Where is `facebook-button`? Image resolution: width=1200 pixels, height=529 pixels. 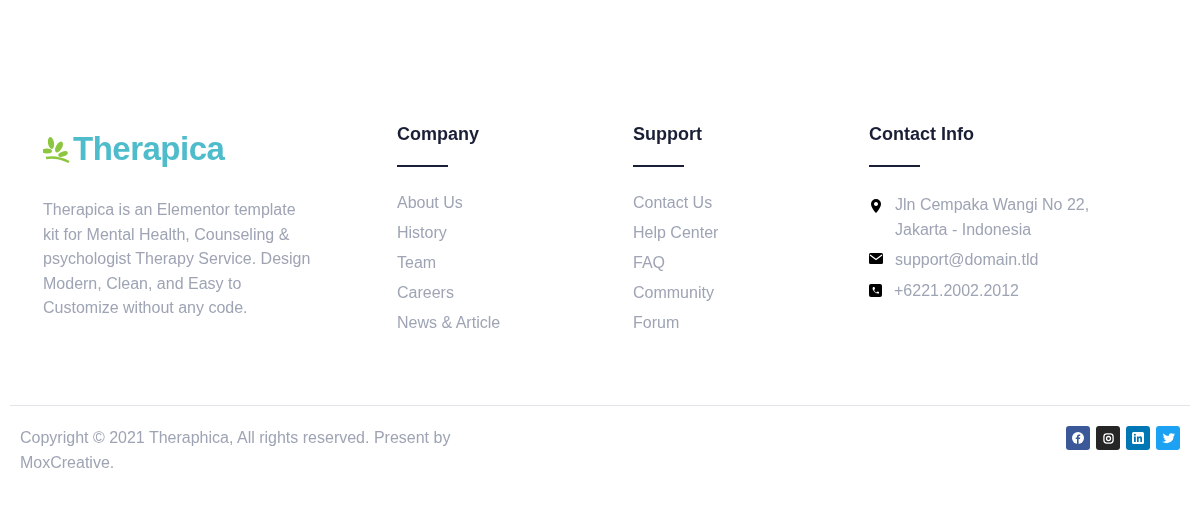
facebook-button is located at coordinates (1078, 438).